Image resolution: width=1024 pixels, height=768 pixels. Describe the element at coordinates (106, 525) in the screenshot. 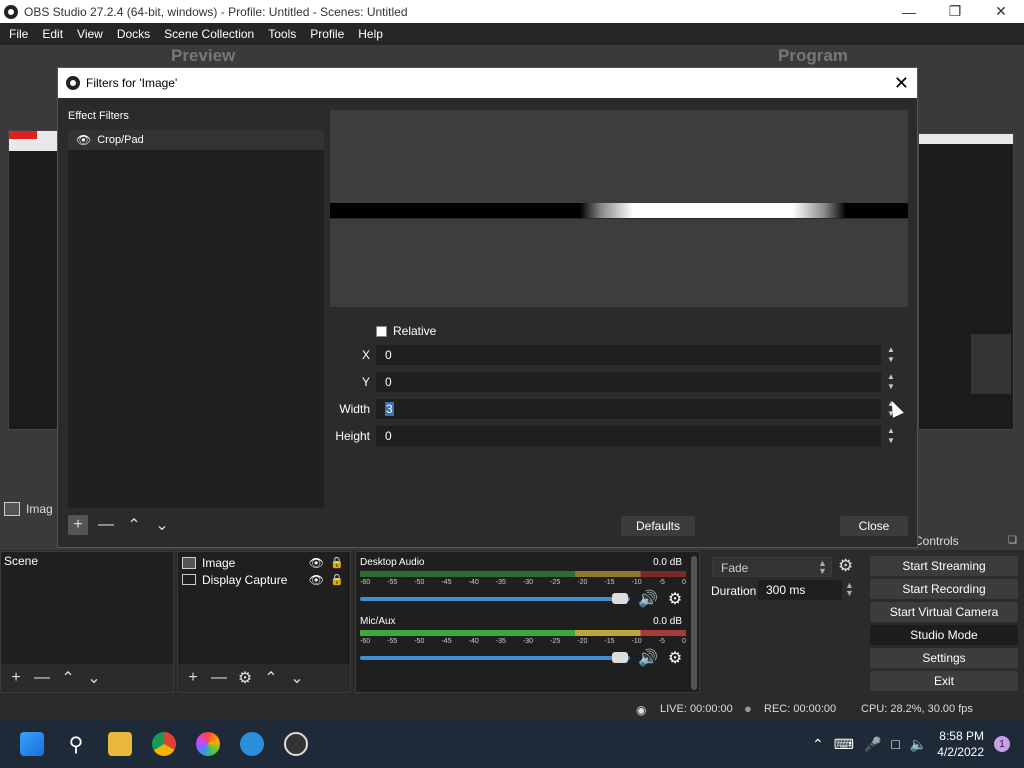

I see `remove-filter-icon: —` at that location.